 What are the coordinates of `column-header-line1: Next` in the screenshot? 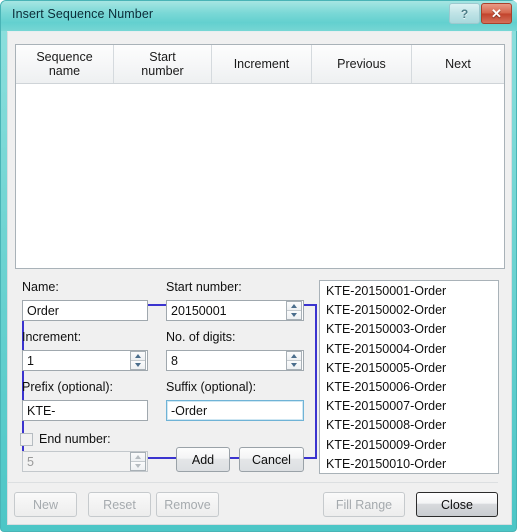 It's located at (458, 63).